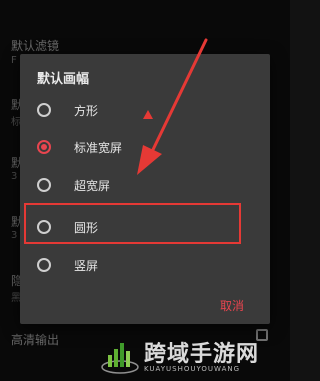  I want to click on watermark: 跨域手游网 KUAYUSHOUYOUWANG, so click(195, 358).